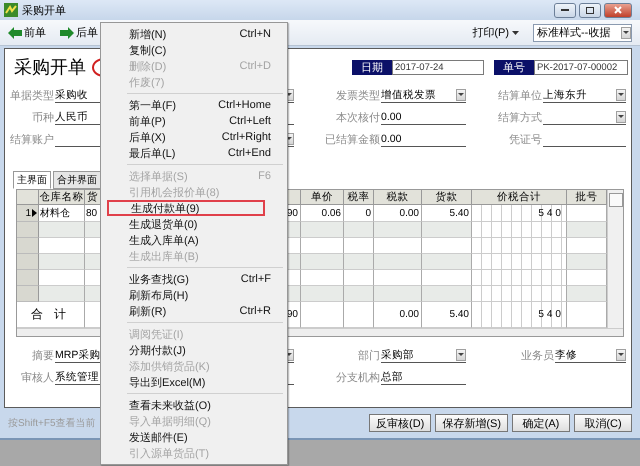 The width and height of the screenshot is (640, 466). Describe the element at coordinates (408, 95) in the screenshot. I see `field-value: 增值税发票` at that location.